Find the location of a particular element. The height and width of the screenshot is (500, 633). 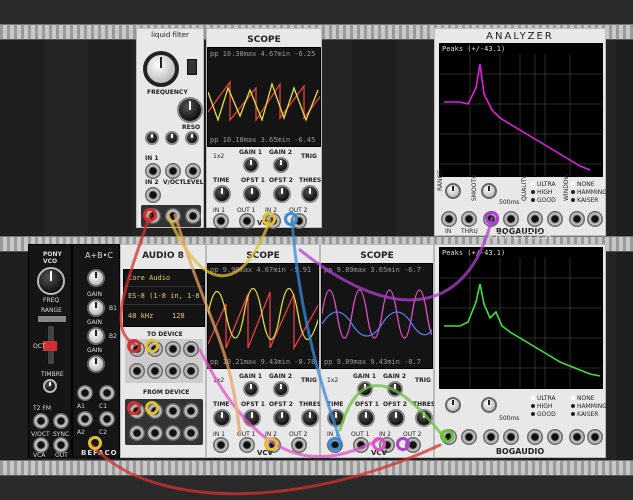

quality-high: HIGH is located at coordinates (541, 406).